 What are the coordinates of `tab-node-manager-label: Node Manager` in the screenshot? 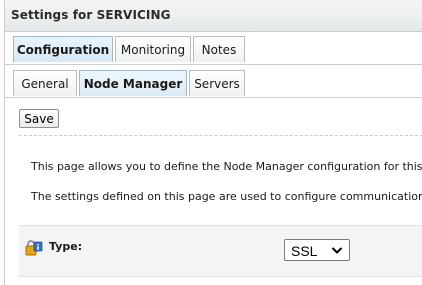 It's located at (133, 83).